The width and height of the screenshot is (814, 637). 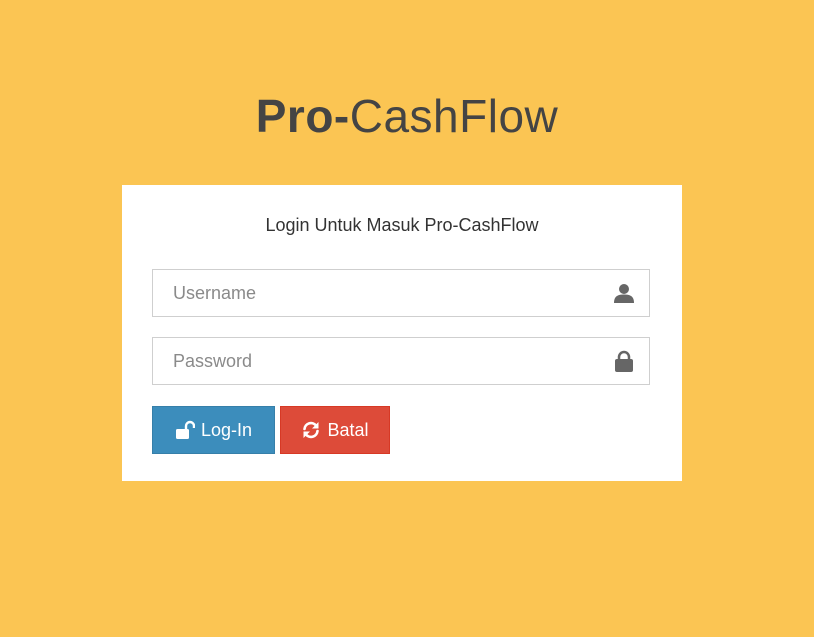 I want to click on username-field, so click(x=401, y=293).